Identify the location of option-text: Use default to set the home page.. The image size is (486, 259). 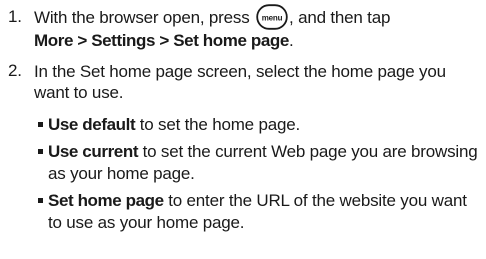
(263, 125).